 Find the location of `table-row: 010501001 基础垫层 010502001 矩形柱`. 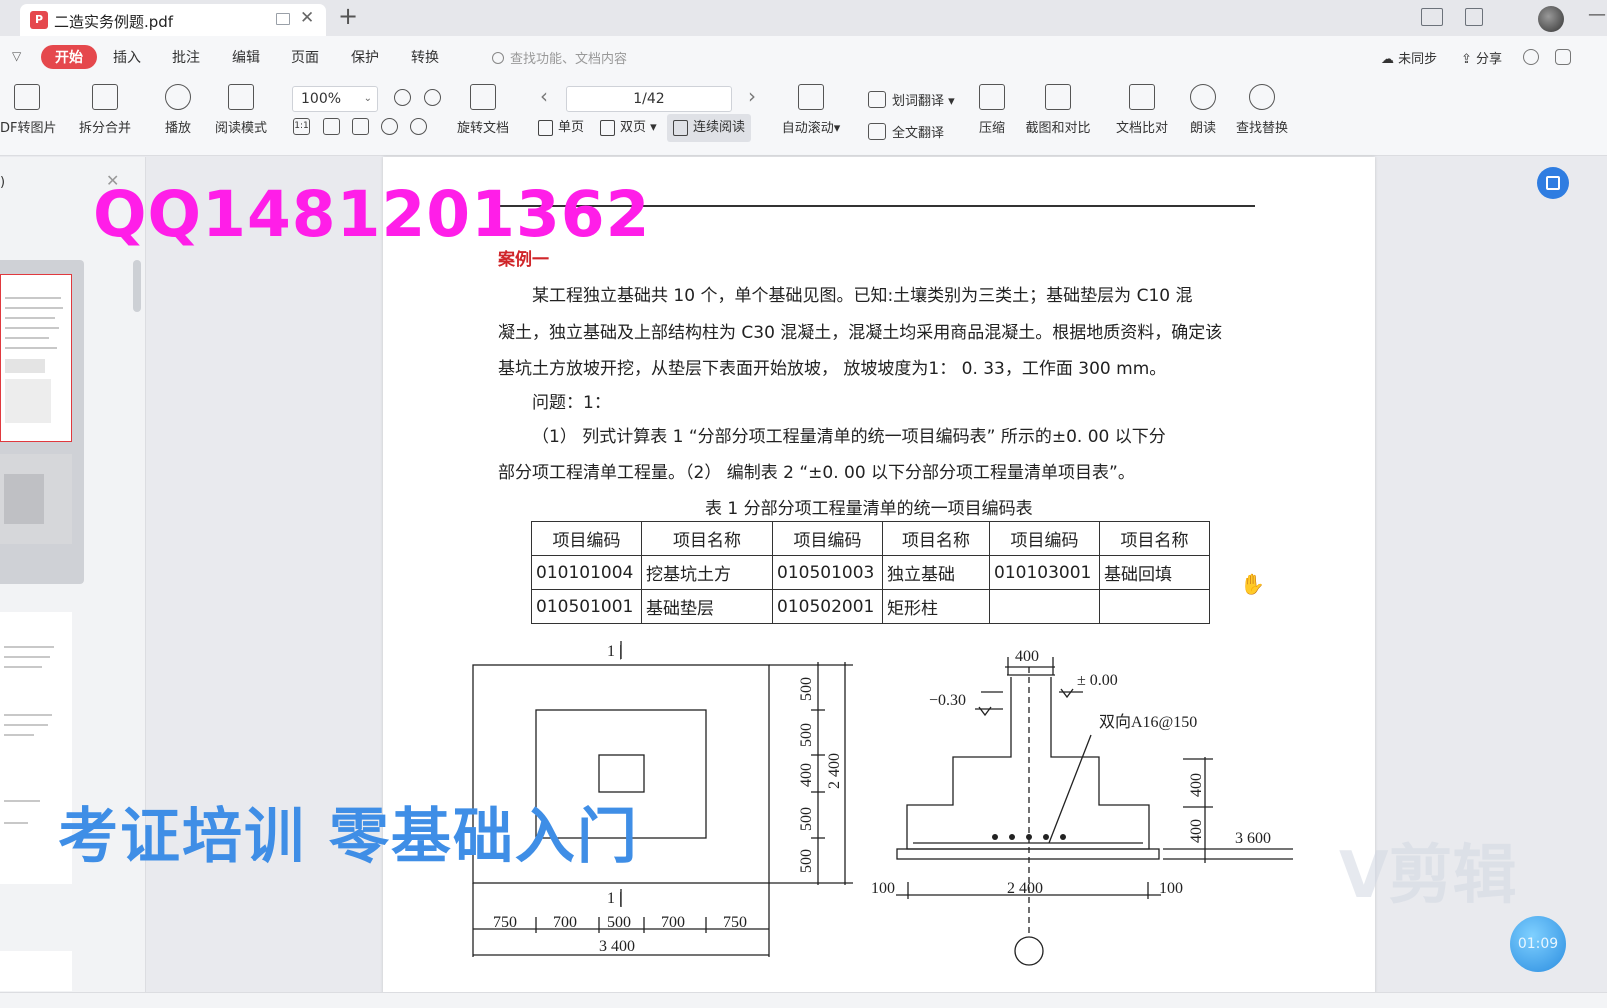

table-row: 010501001 基础垫层 010502001 矩形柱 is located at coordinates (870, 606).